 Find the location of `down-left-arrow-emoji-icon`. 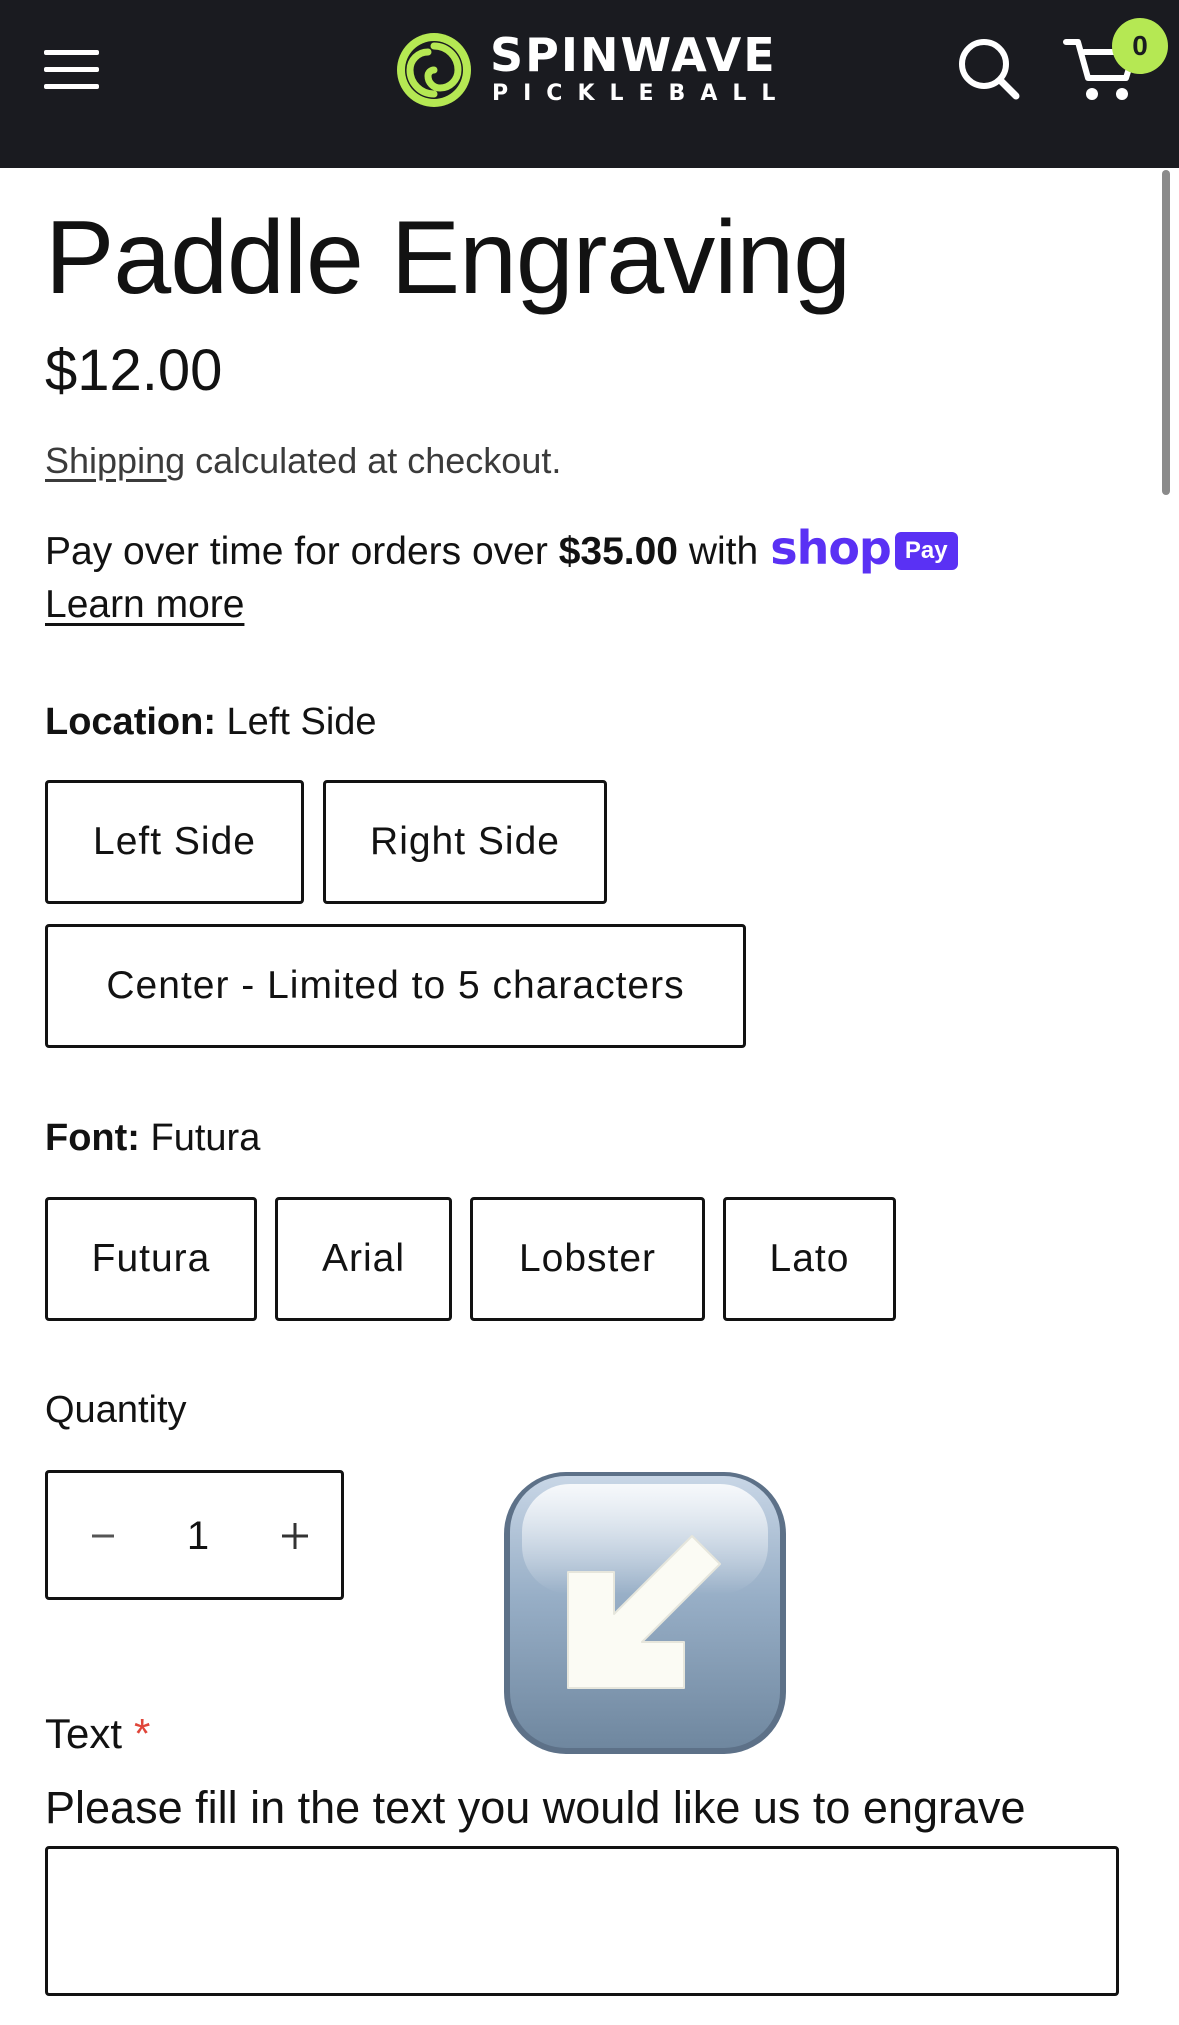

down-left-arrow-emoji-icon is located at coordinates (645, 1613).